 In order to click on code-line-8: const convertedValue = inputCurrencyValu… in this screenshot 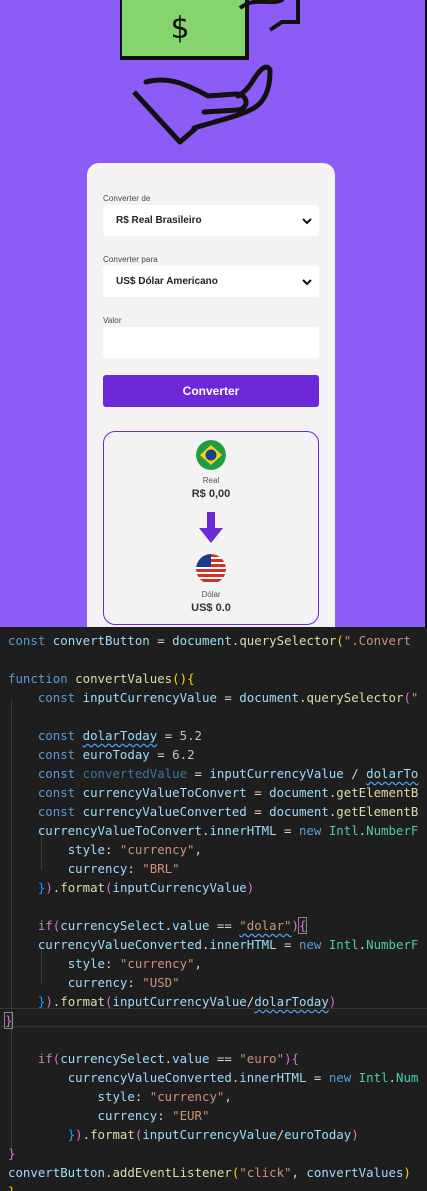, I will do `click(213, 773)`.